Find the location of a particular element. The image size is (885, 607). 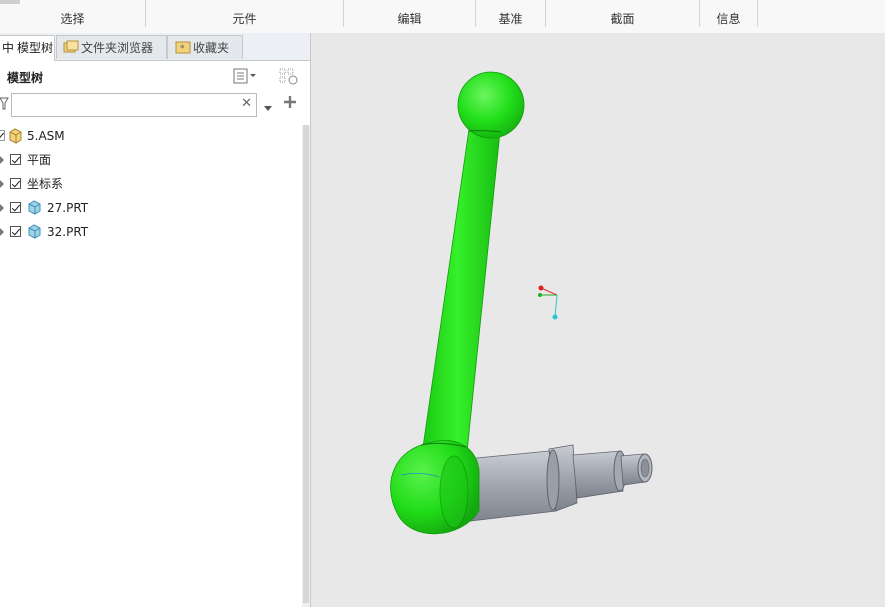

handle-bottom-ball is located at coordinates (435, 487).